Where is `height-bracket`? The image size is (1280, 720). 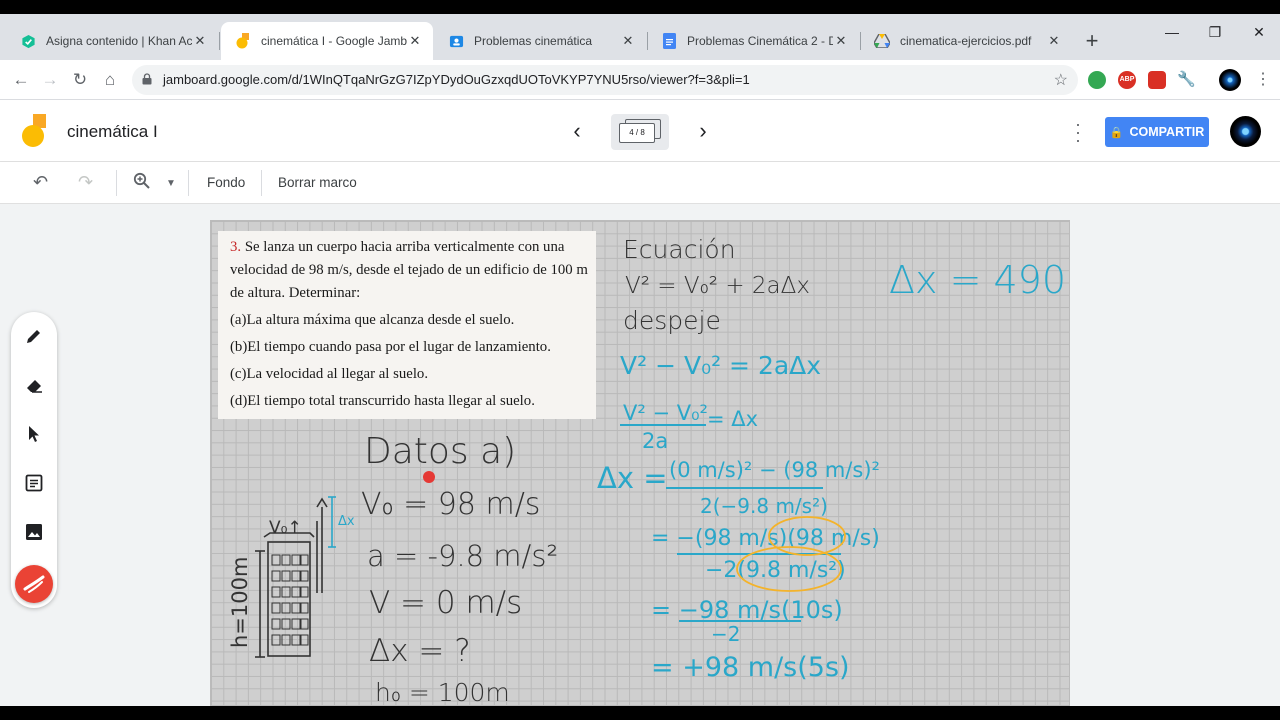 height-bracket is located at coordinates (332, 522).